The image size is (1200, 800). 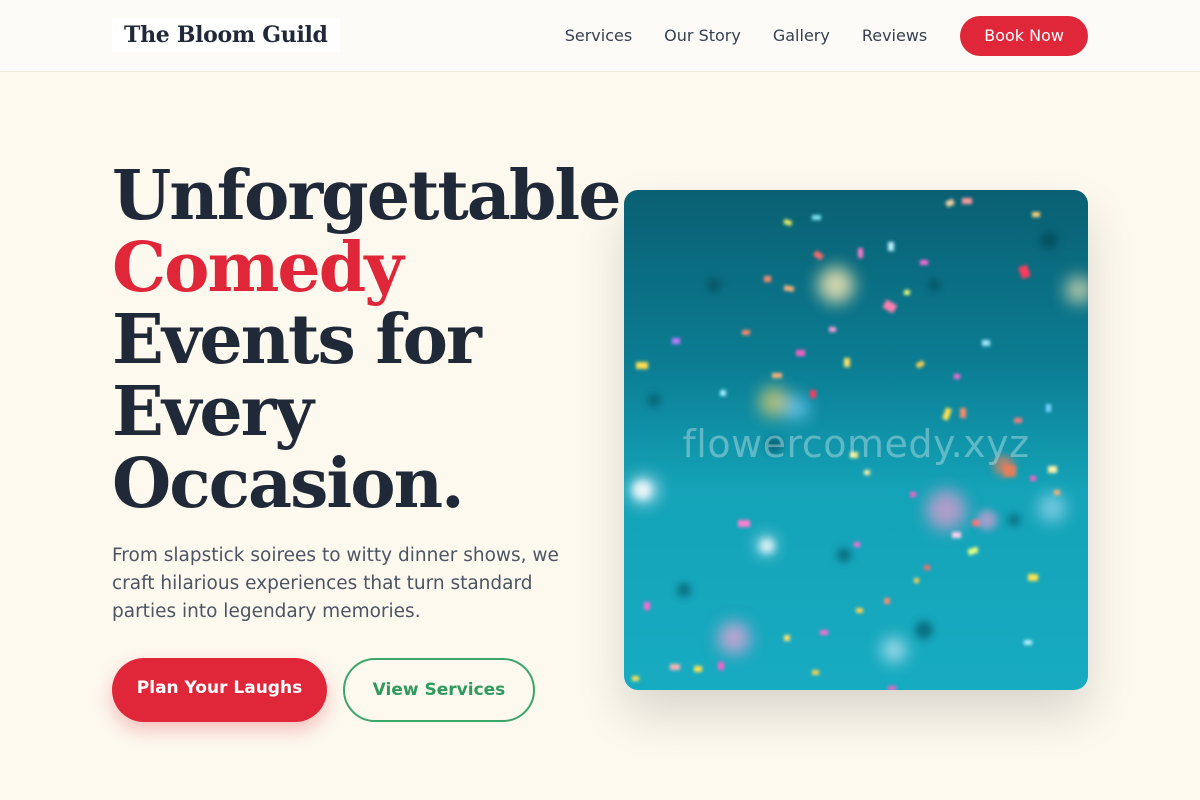 I want to click on image-watermark: flowercomedy.xyz, so click(x=856, y=444).